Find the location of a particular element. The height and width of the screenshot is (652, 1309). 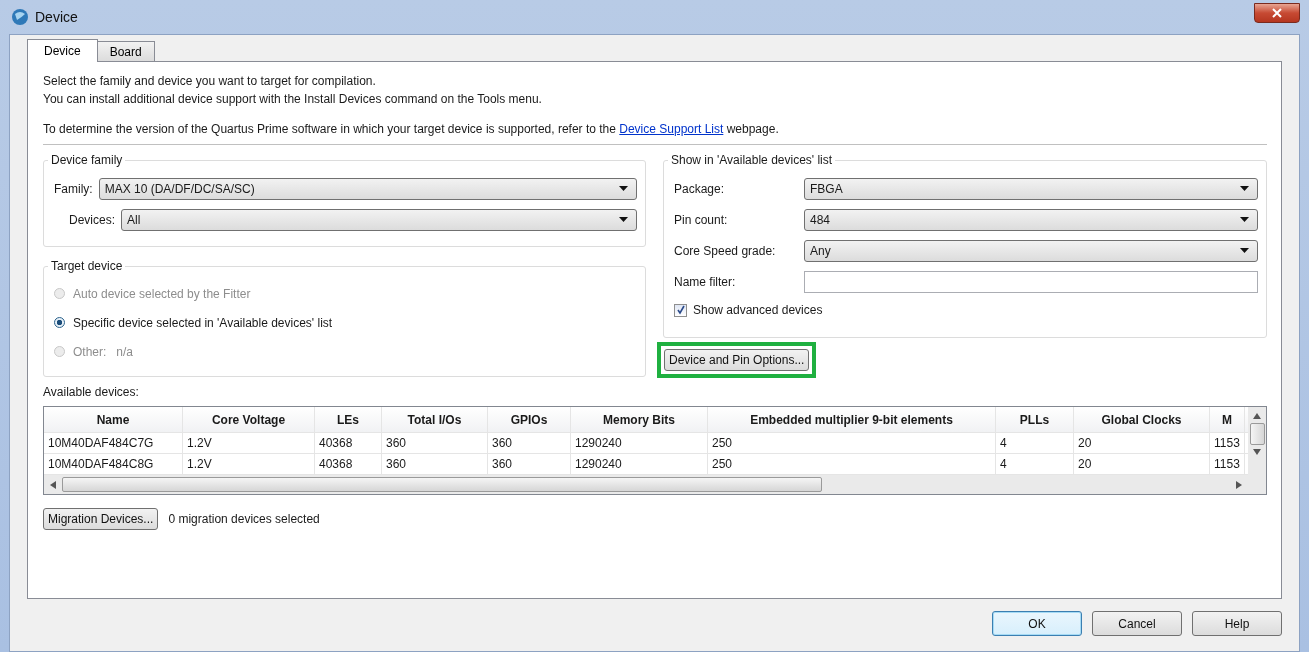

tab: Board is located at coordinates (125, 51).